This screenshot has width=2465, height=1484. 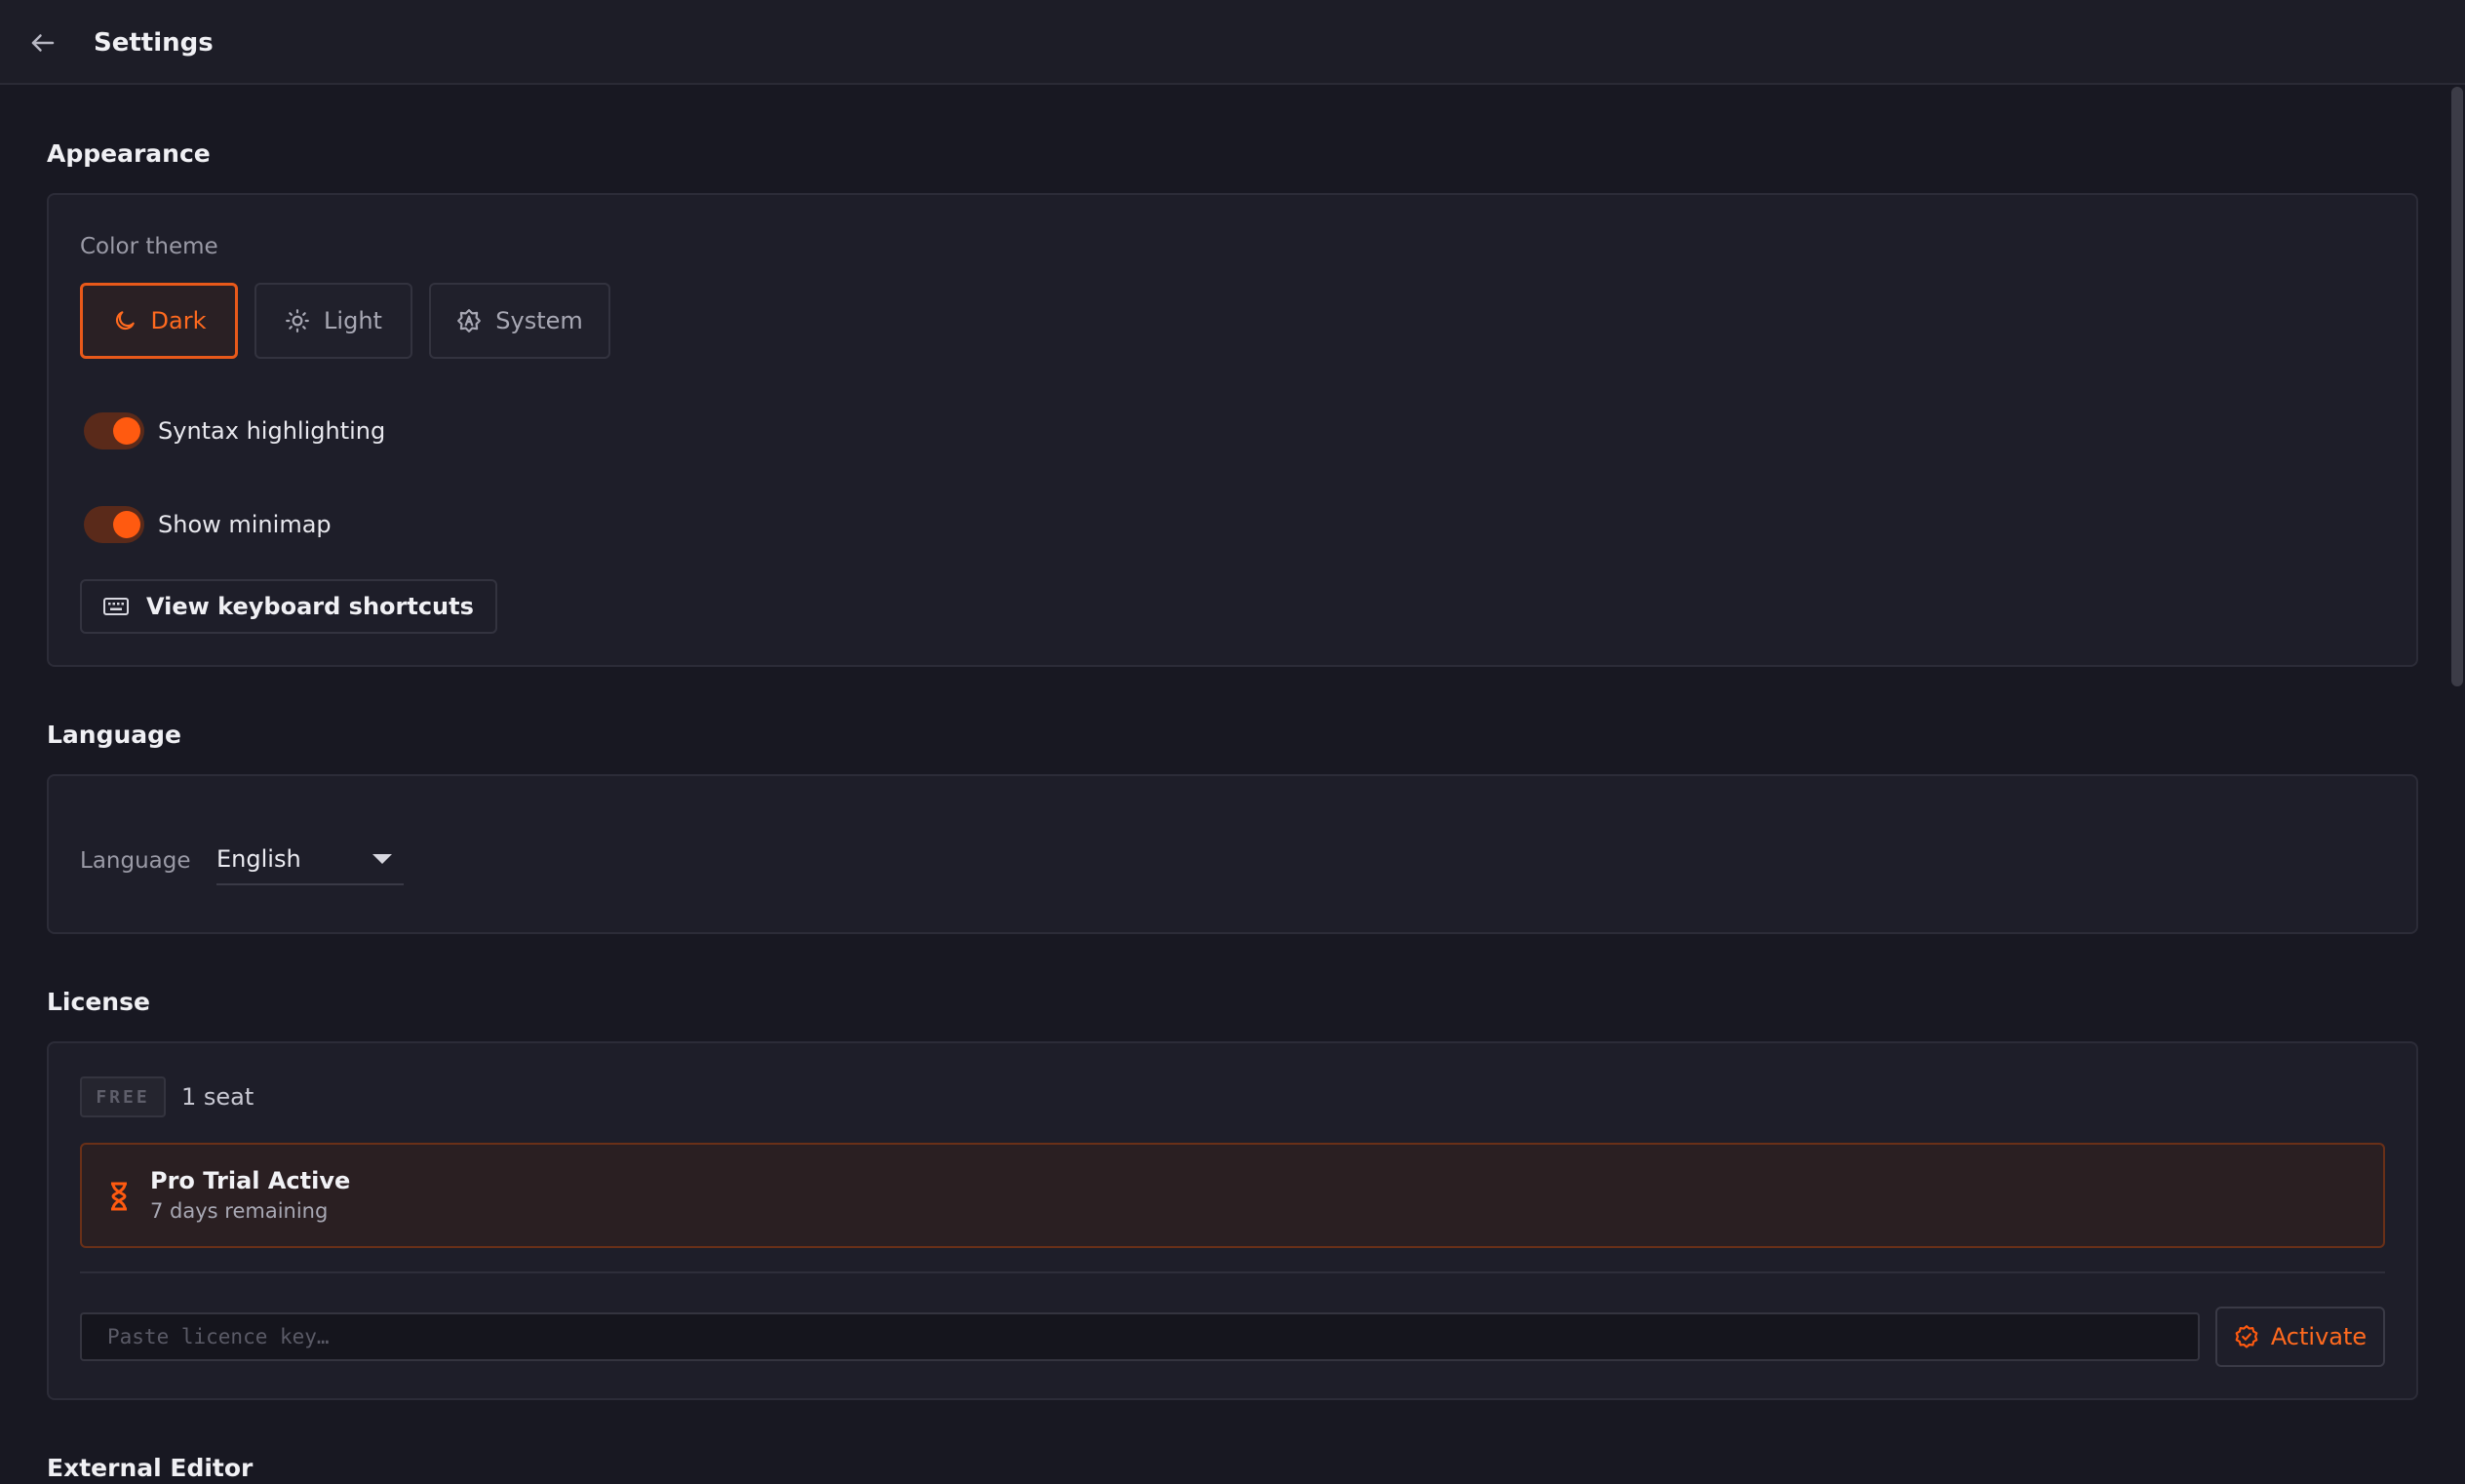 I want to click on arrow-left-icon, so click(x=43, y=43).